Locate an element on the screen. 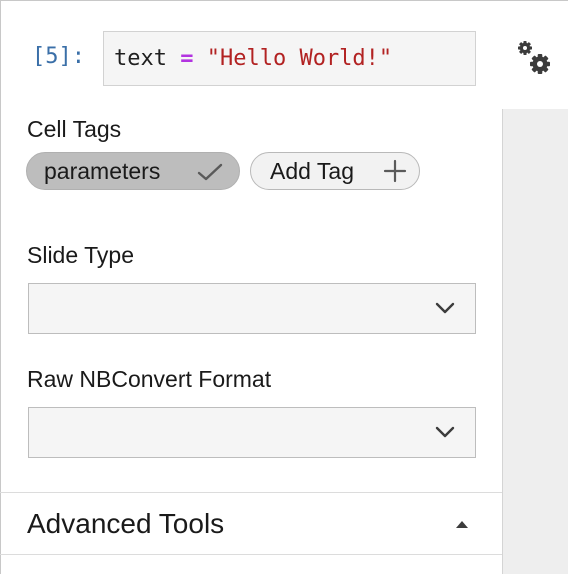 Image resolution: width=568 pixels, height=574 pixels. left-border is located at coordinates (0, 287).